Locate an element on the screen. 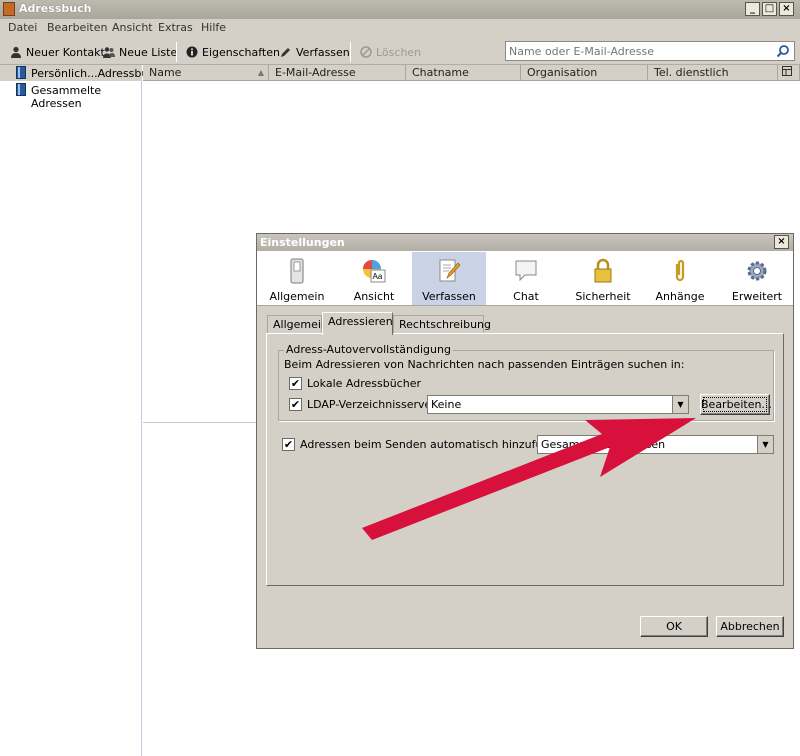 The width and height of the screenshot is (800, 756). cancel-label: Abbrechen is located at coordinates (750, 626).